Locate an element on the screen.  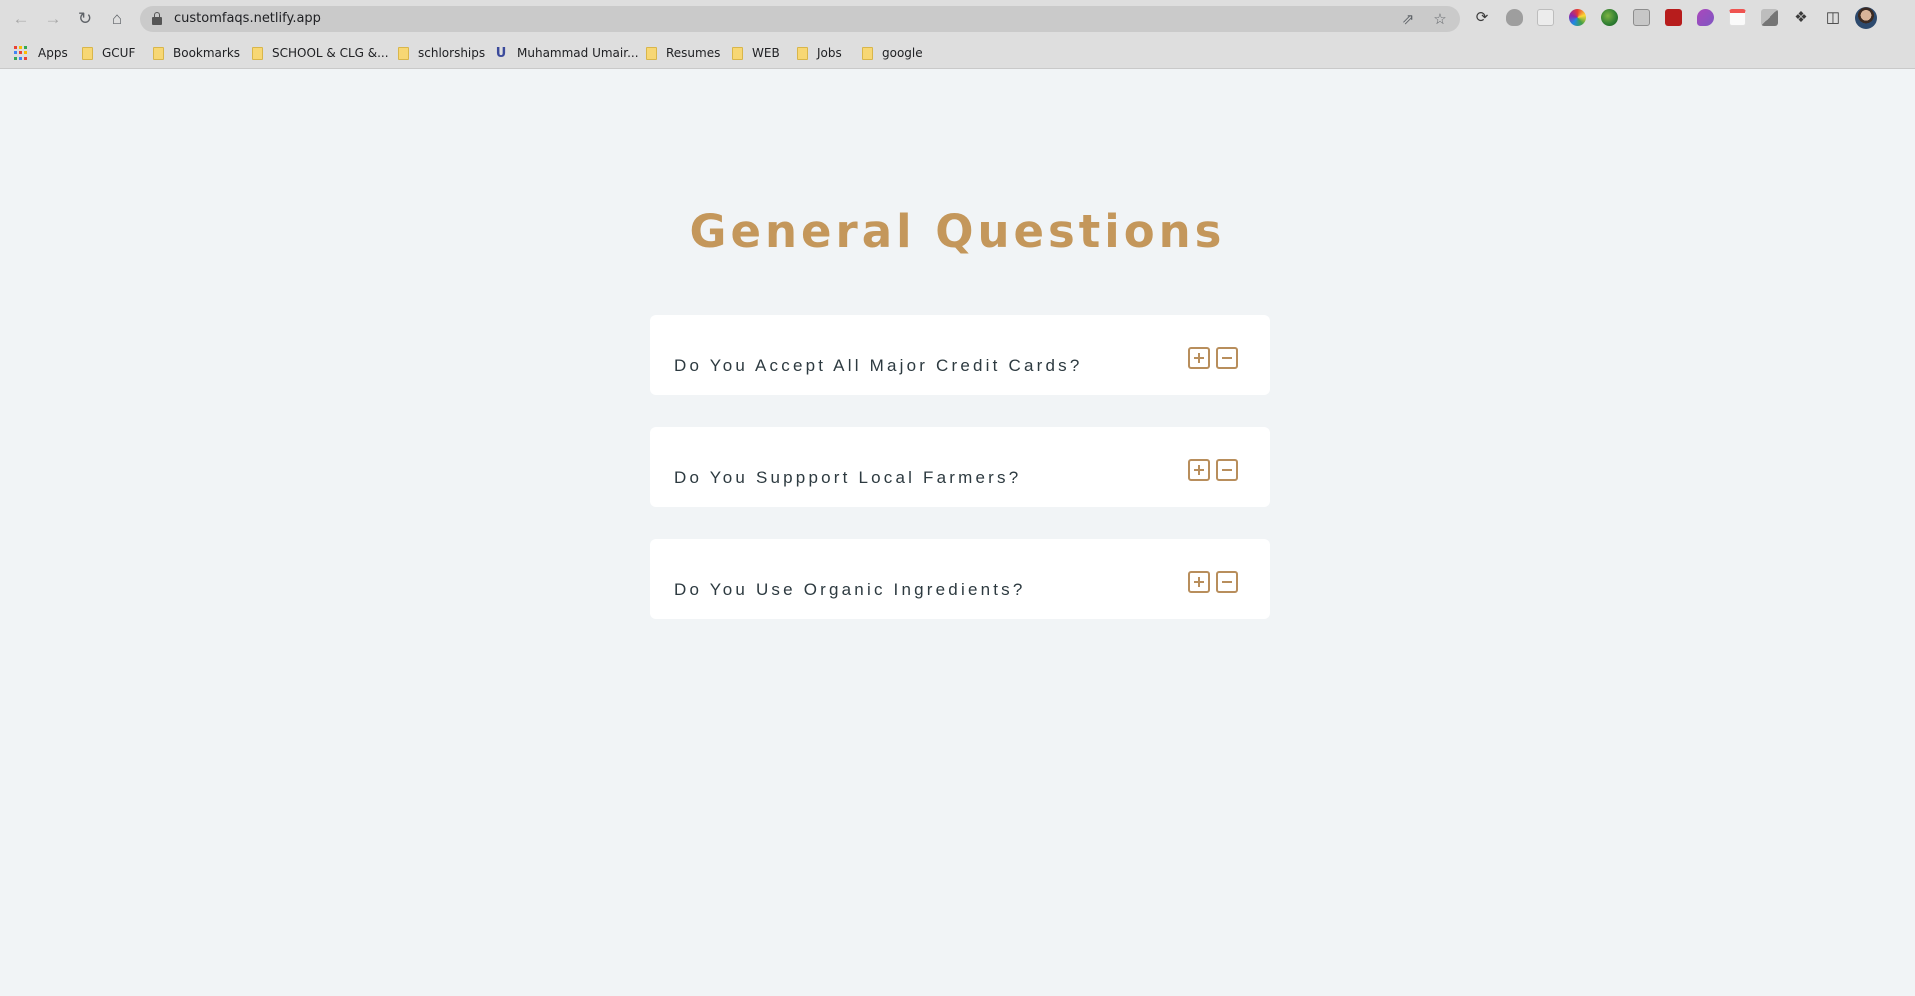
home-icon: ⌂ is located at coordinates (117, 19).